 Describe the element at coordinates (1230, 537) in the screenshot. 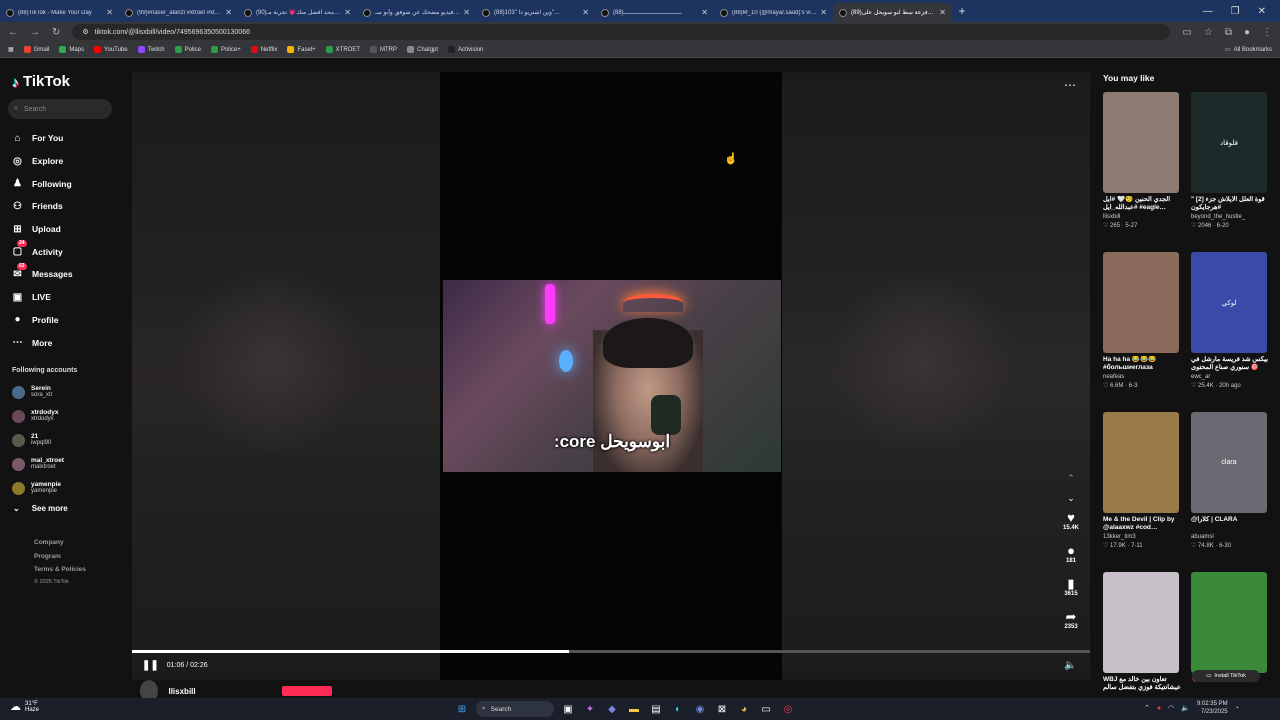

I see `card-author: abuamsl` at that location.